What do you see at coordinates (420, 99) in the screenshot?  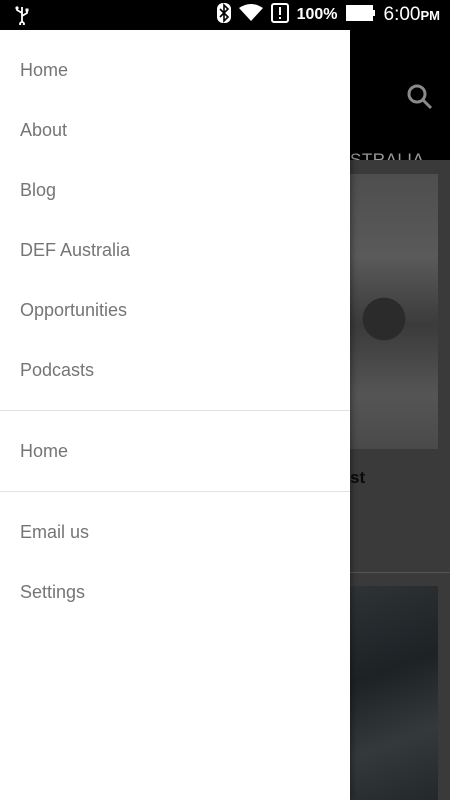 I see `search-icon` at bounding box center [420, 99].